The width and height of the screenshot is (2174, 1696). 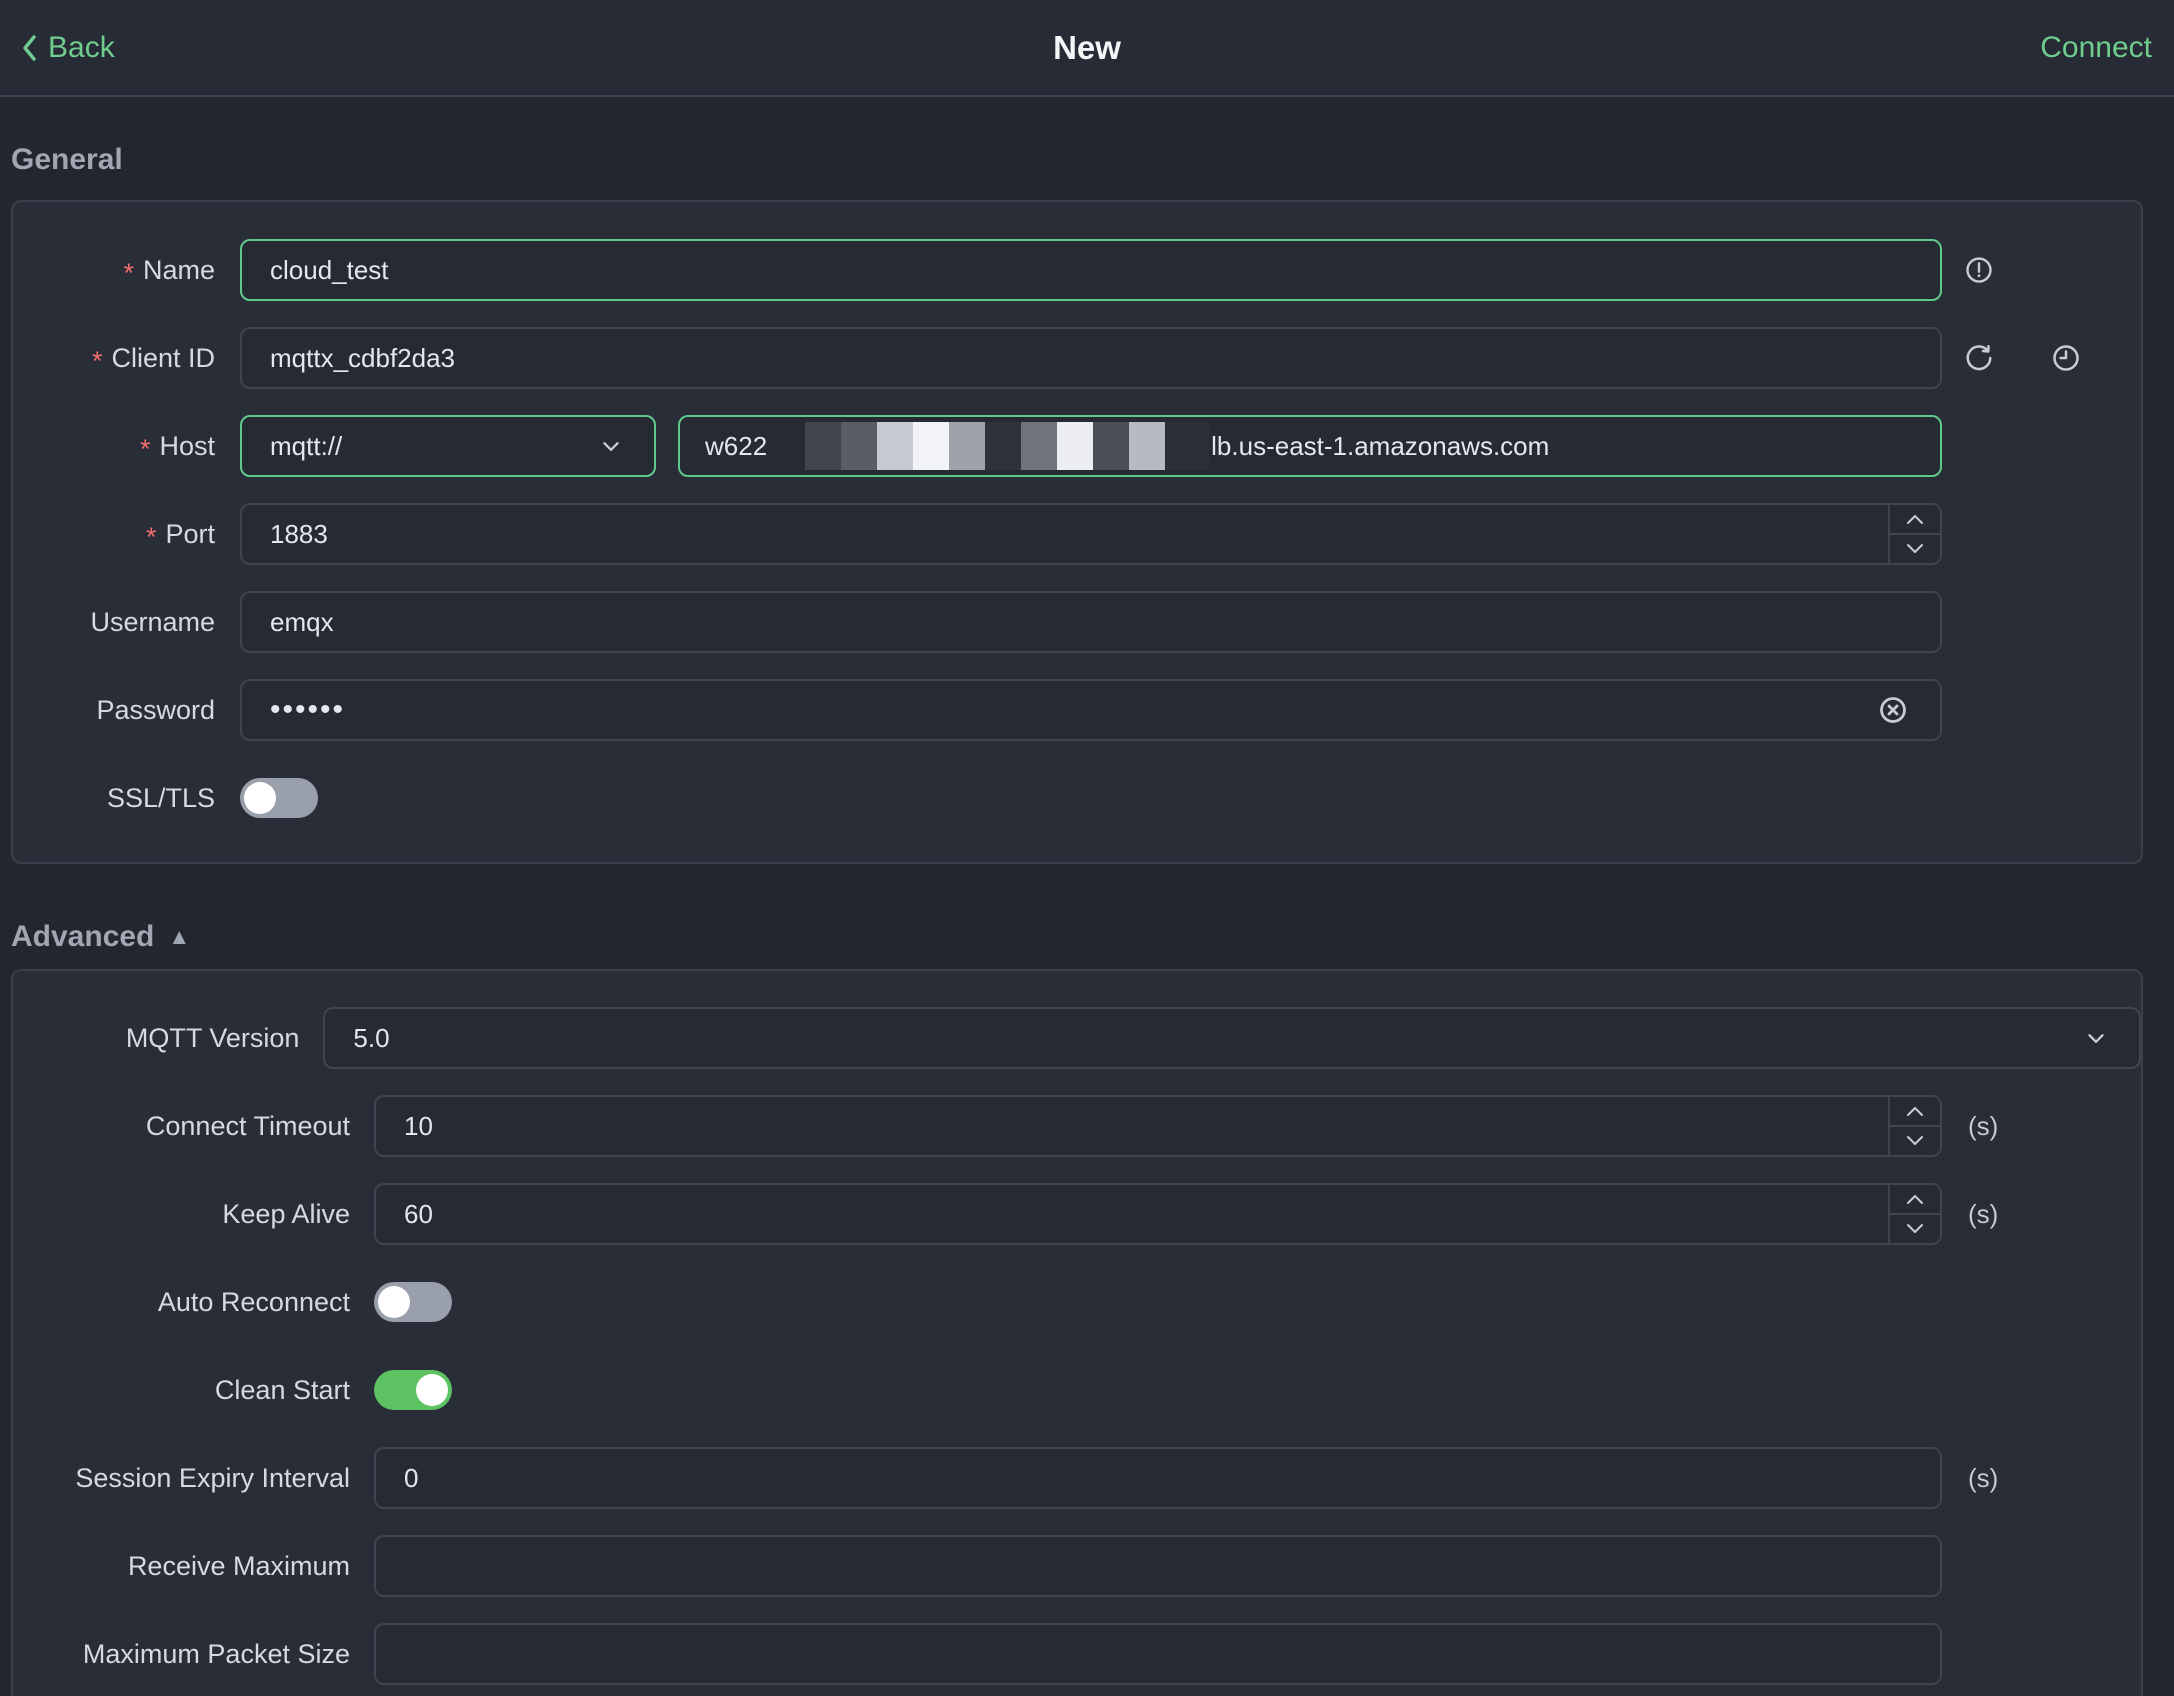 I want to click on port-stepper, so click(x=1914, y=534).